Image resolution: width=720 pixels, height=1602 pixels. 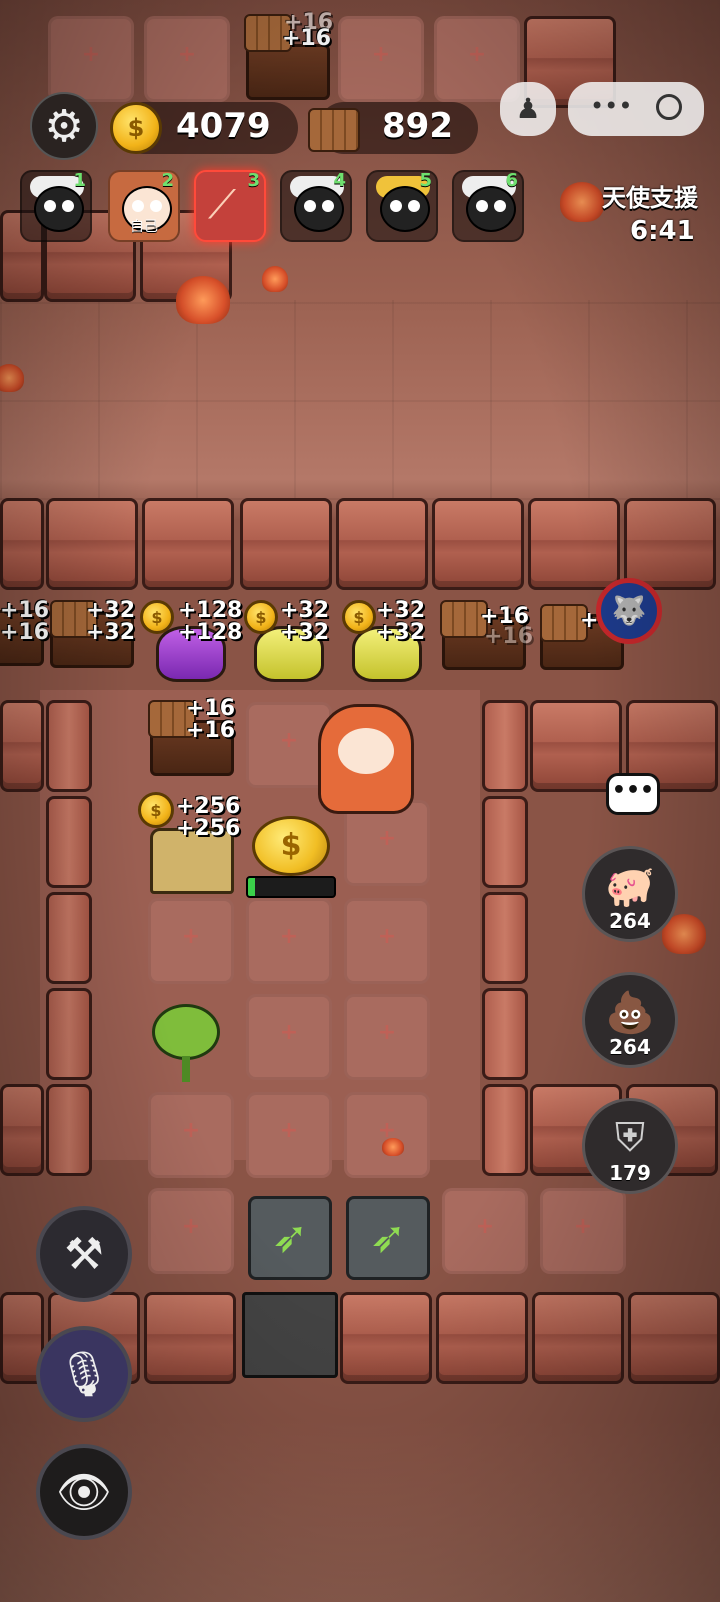 I want to click on microphone-button: 🎙, so click(x=84, y=1374).